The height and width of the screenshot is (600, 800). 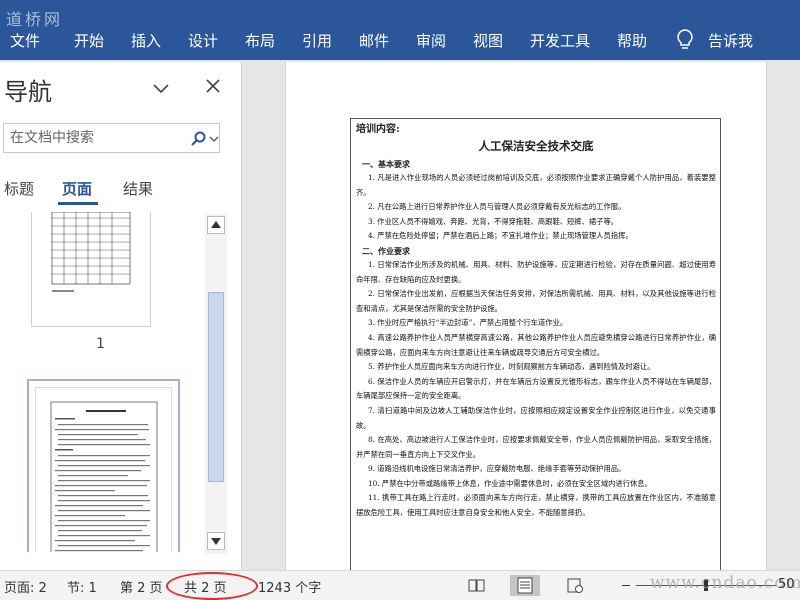 I want to click on scrollbar-thumb, so click(x=216, y=387).